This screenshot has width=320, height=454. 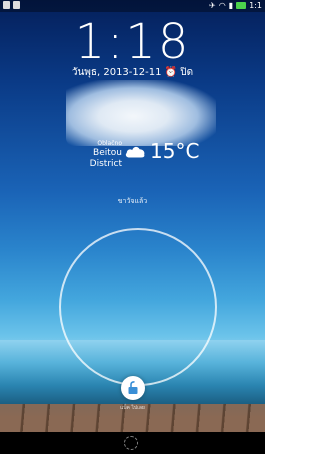 What do you see at coordinates (255, 5) in the screenshot?
I see `status-time: 1:1` at bounding box center [255, 5].